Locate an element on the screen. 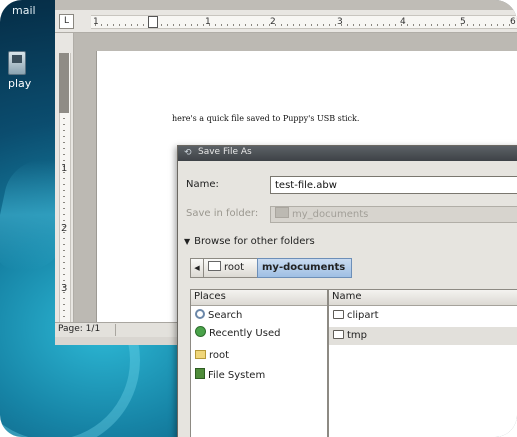  path-button-current: my-documents is located at coordinates (304, 268).